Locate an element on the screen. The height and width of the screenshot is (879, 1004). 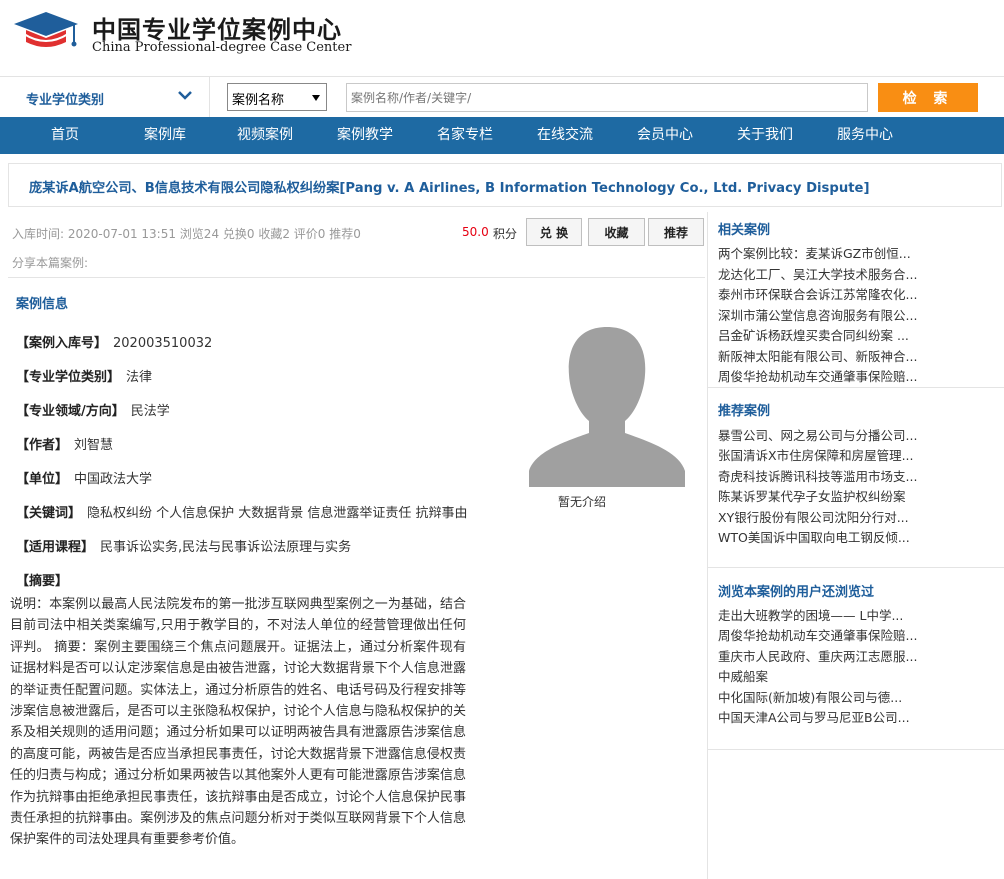
points-unit: 积分 is located at coordinates (505, 234).